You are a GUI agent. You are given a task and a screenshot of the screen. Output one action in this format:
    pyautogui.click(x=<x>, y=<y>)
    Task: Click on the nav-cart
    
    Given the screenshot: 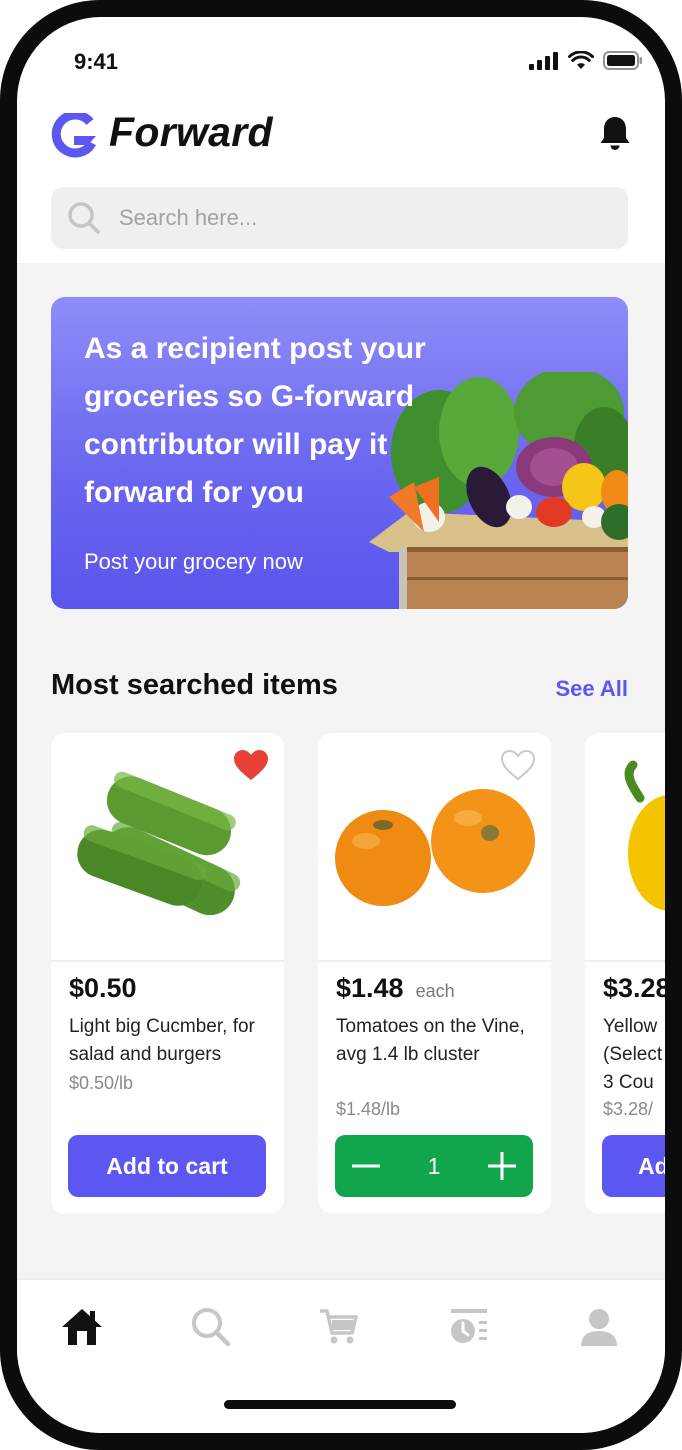 What is the action you would take?
    pyautogui.click(x=339, y=1327)
    